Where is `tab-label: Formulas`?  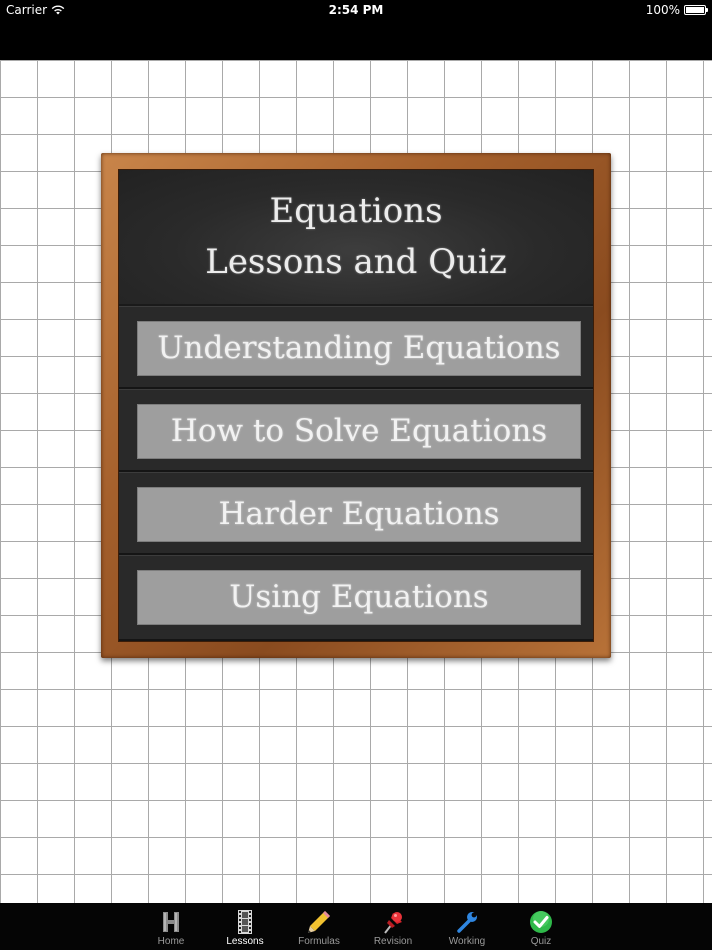
tab-label: Formulas is located at coordinates (319, 941).